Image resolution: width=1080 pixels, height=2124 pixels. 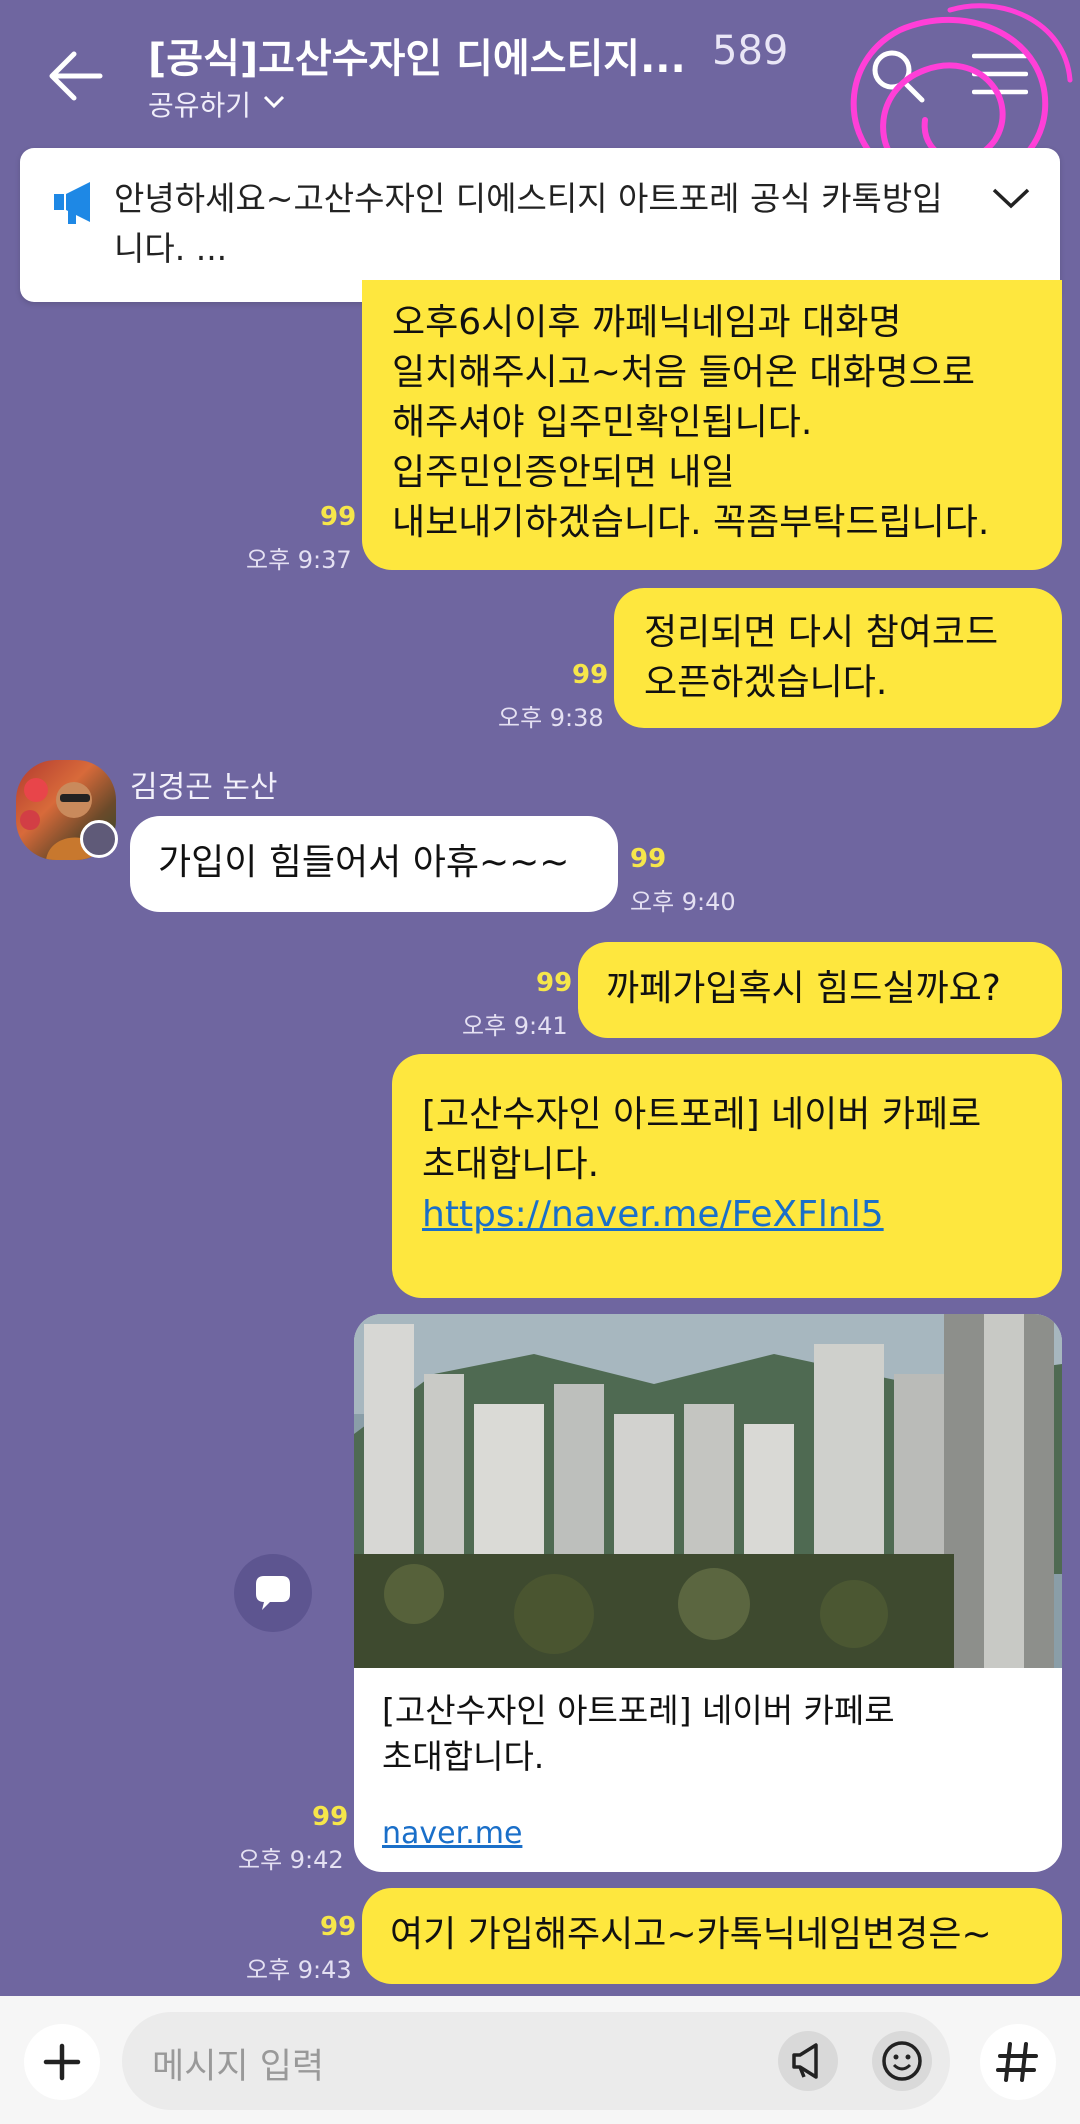 What do you see at coordinates (299, 1970) in the screenshot?
I see `message-time: 오후 9:43` at bounding box center [299, 1970].